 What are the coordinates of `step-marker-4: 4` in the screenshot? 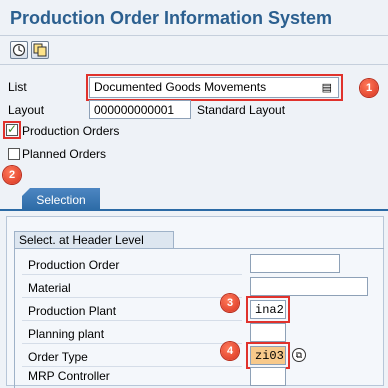 It's located at (230, 351).